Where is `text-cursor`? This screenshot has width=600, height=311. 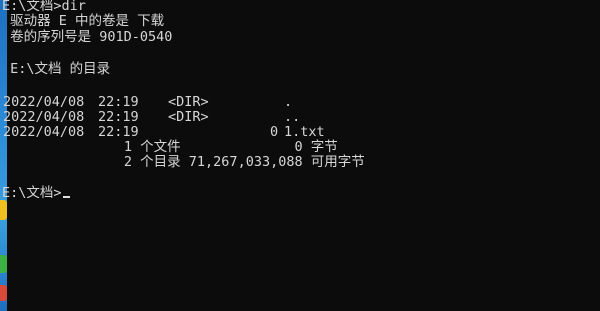 text-cursor is located at coordinates (66, 197).